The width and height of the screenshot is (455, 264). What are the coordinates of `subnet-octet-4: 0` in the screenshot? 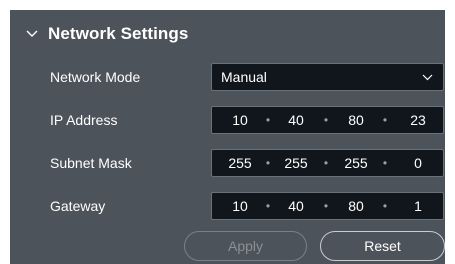 It's located at (418, 163).